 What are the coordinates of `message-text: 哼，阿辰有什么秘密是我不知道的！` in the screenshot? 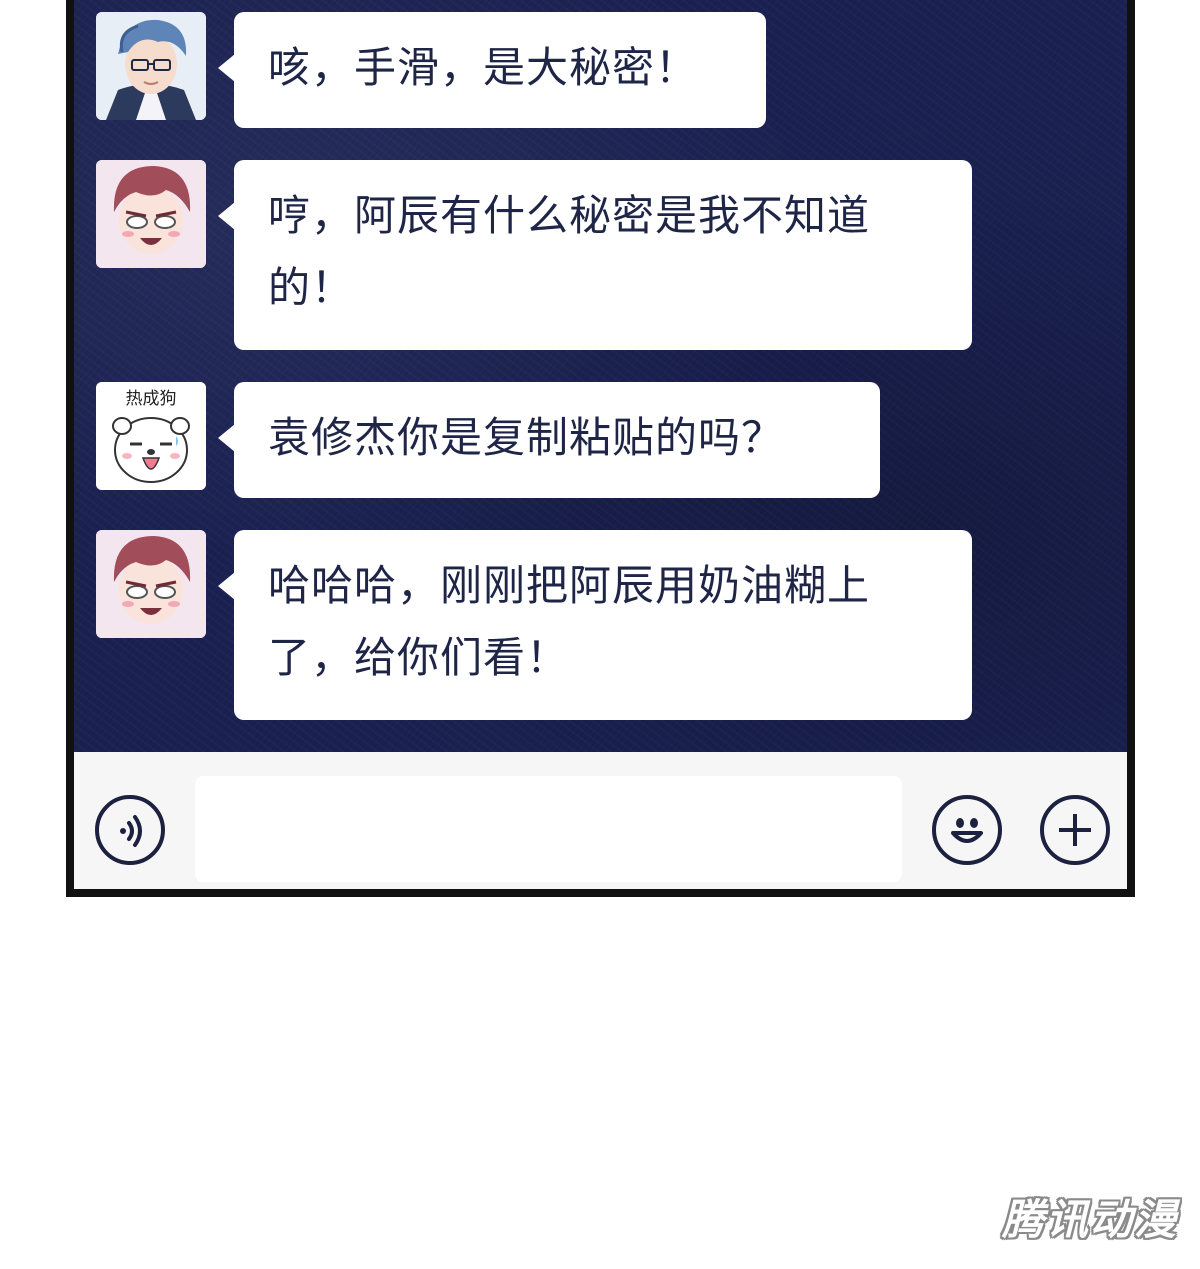 It's located at (569, 251).